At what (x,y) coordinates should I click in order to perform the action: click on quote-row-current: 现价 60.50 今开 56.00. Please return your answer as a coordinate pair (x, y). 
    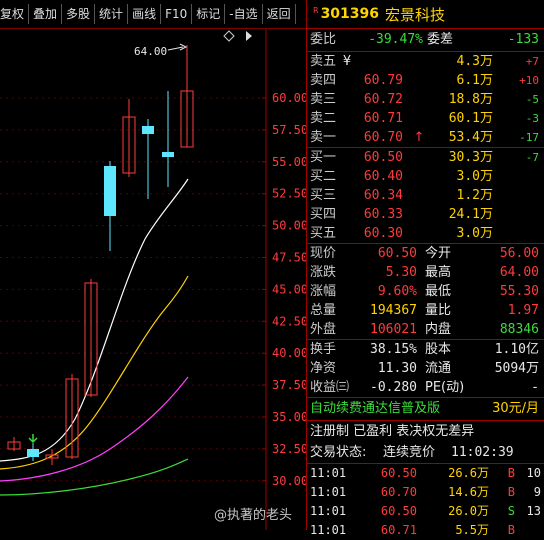
    Looking at the image, I should click on (425, 253).